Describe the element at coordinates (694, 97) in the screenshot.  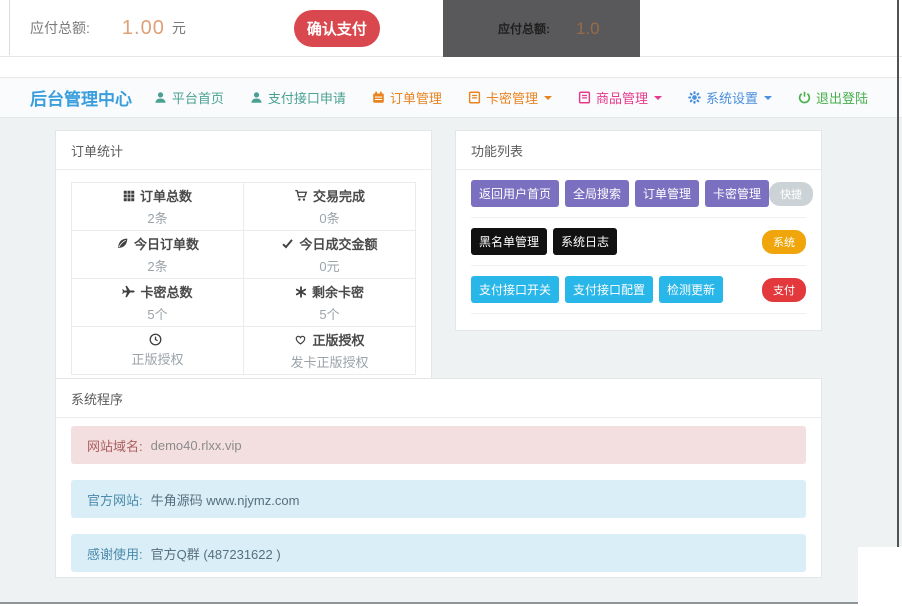
I see `gear-icon` at that location.